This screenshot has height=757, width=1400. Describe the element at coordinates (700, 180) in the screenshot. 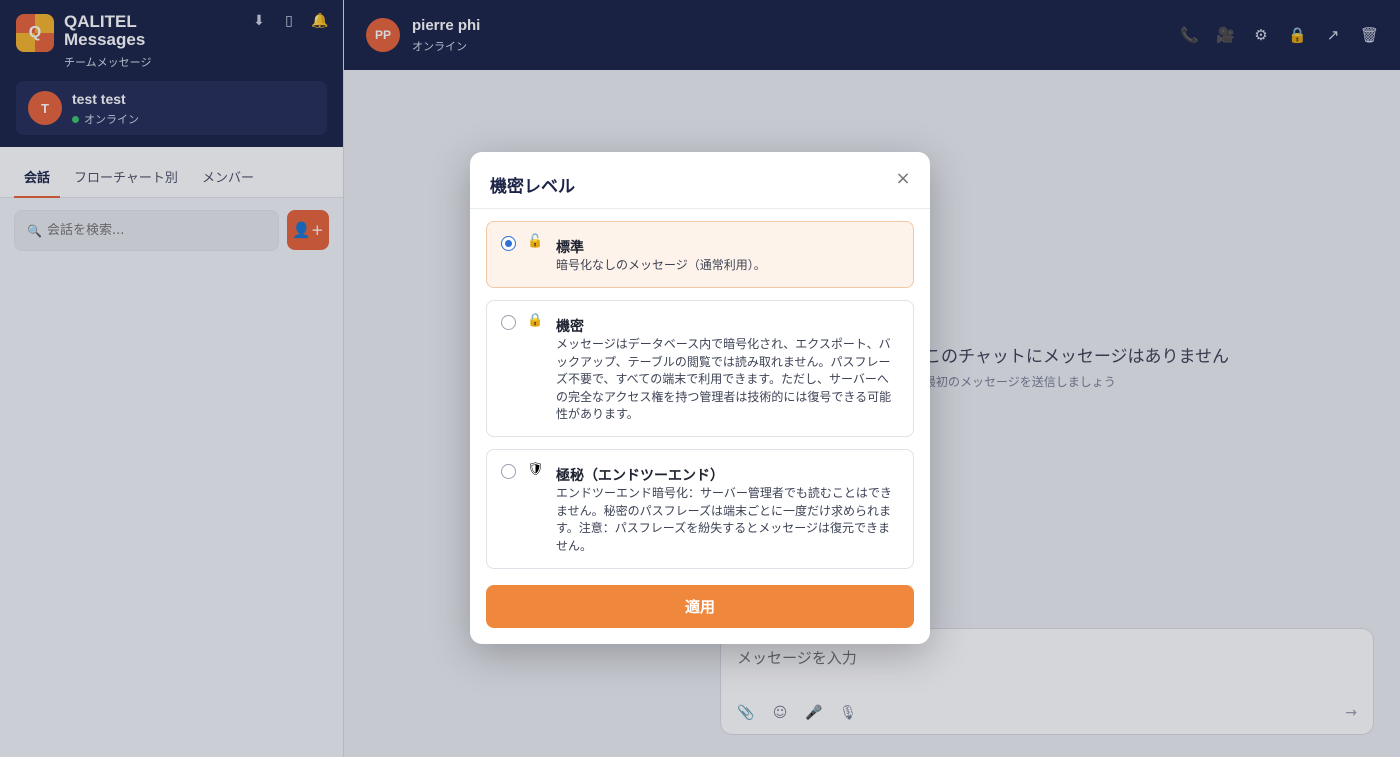

I see `modal-header: 機密レベル ×` at that location.